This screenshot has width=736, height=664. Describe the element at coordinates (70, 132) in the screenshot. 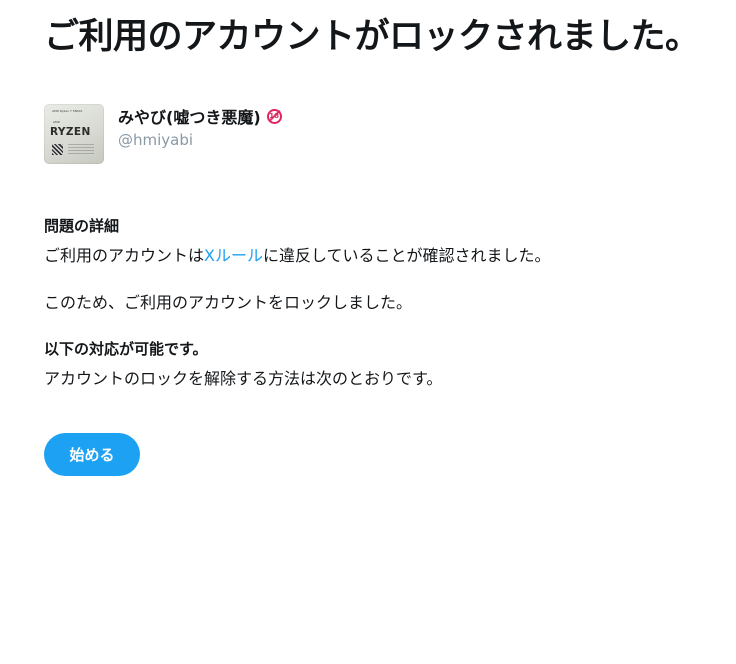

I see `avatar-chip-brand: RYZEN` at that location.